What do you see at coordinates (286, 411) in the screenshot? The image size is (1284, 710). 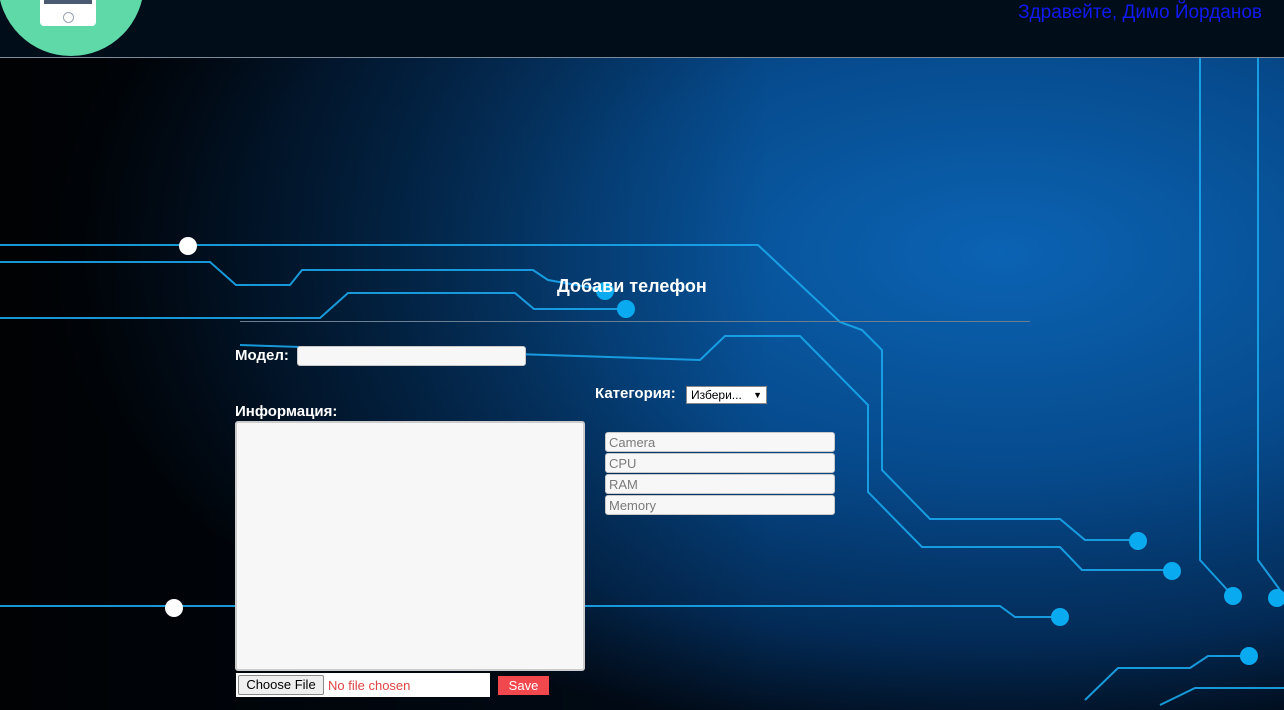 I see `info-label: Информация:` at bounding box center [286, 411].